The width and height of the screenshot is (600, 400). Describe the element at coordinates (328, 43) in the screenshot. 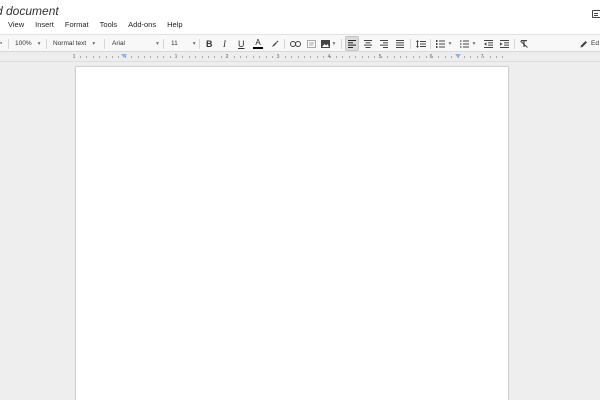

I see `image-icon: ▼` at that location.